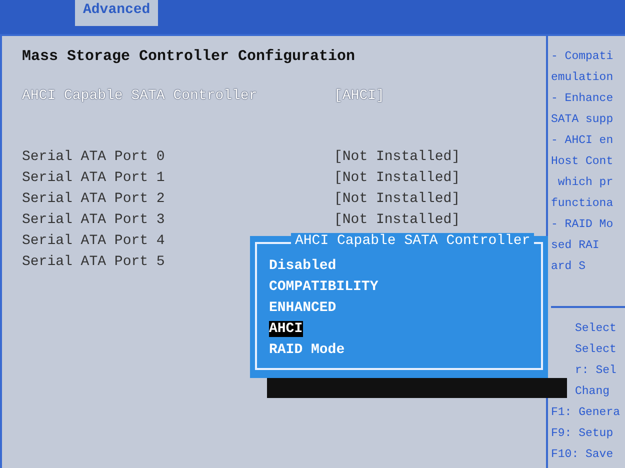  Describe the element at coordinates (585, 183) in the screenshot. I see `help-text: which pr` at that location.